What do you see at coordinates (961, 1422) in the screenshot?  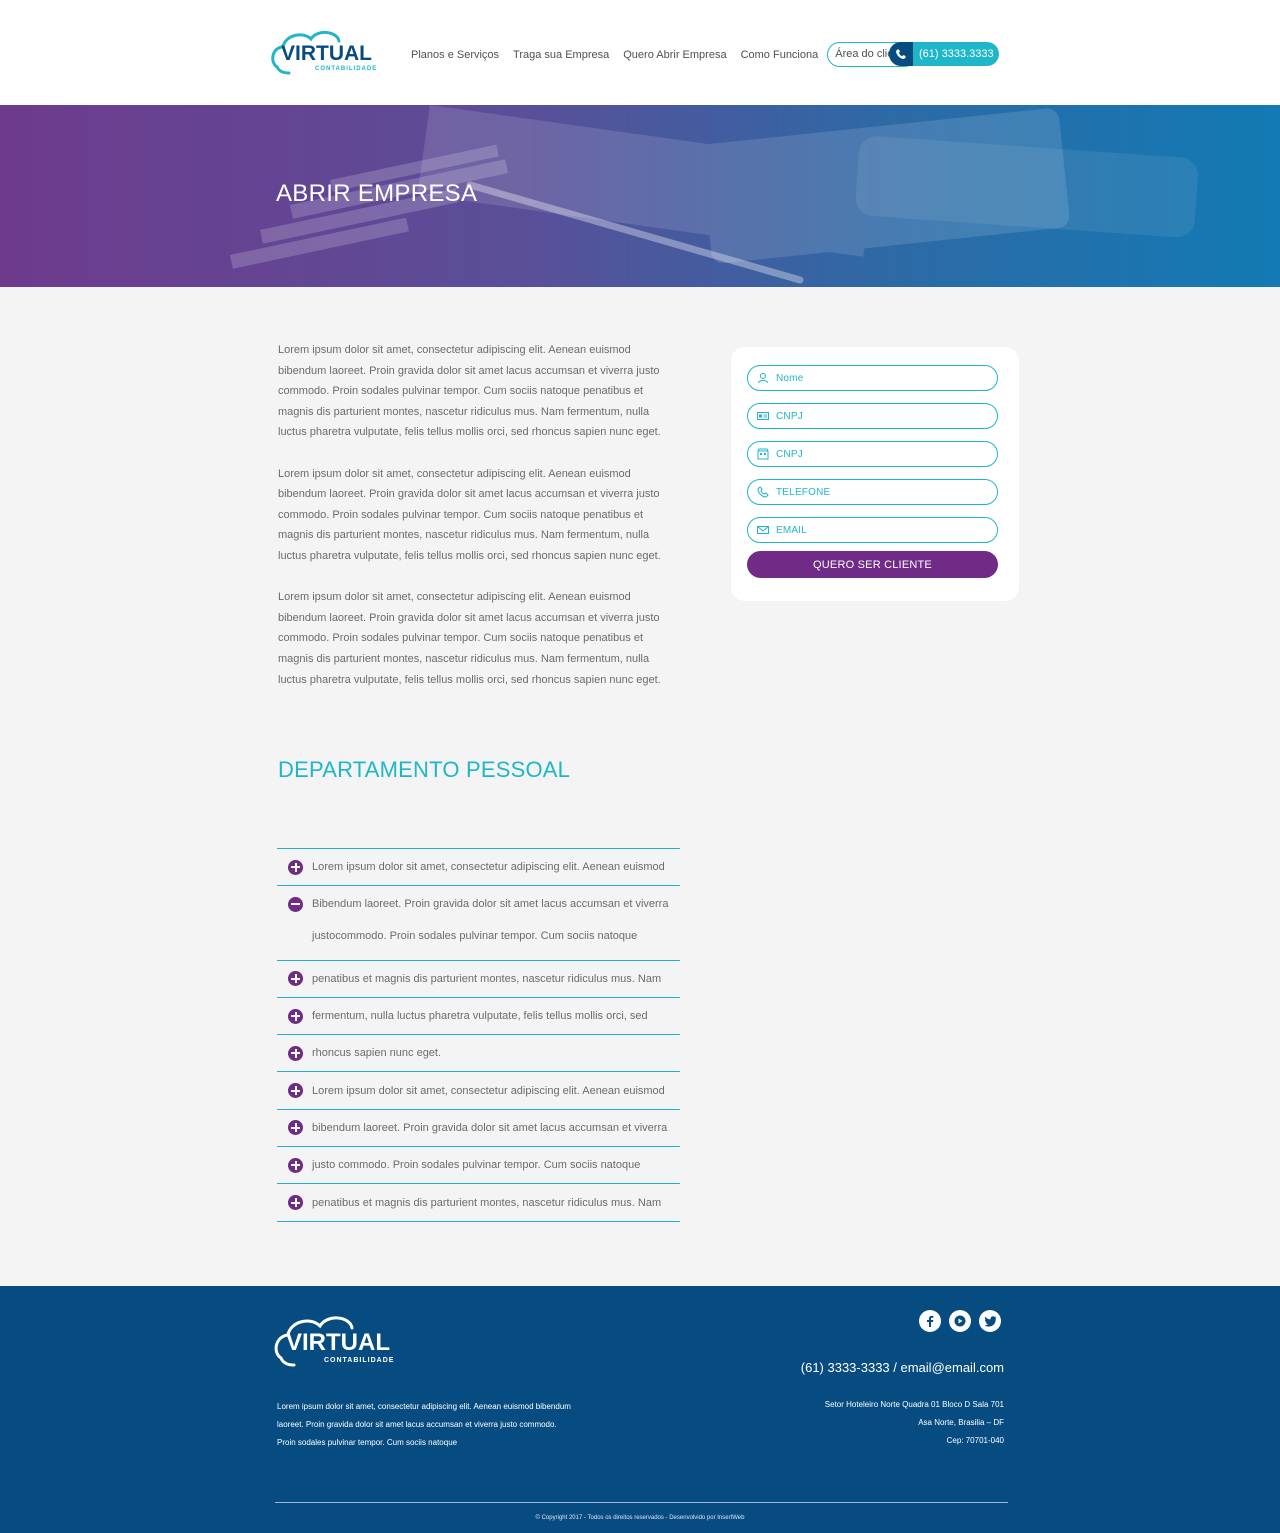 I see `address-line: Asa Norte, Brasilia – DF` at bounding box center [961, 1422].